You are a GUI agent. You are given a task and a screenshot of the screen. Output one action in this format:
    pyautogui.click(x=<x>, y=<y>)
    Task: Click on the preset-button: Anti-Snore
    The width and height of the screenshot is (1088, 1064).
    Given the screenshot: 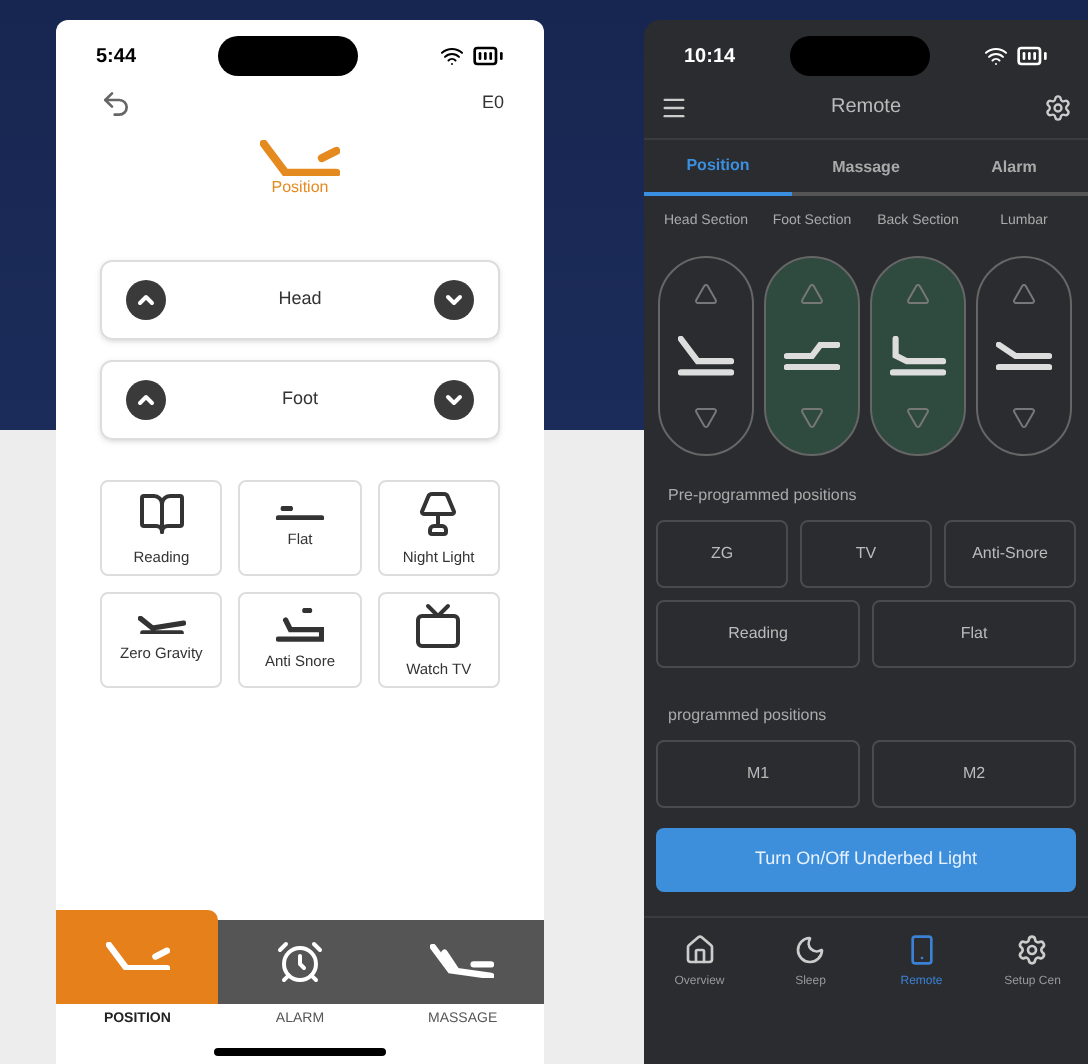 What is the action you would take?
    pyautogui.click(x=1010, y=554)
    